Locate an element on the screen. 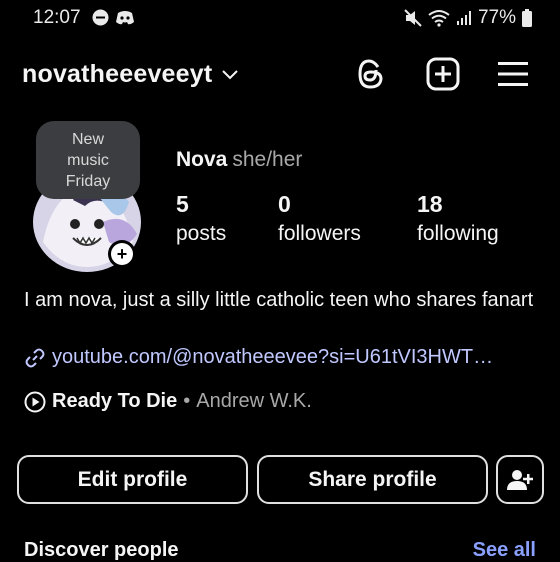 Image resolution: width=560 pixels, height=562 pixels. create-icon is located at coordinates (443, 74).